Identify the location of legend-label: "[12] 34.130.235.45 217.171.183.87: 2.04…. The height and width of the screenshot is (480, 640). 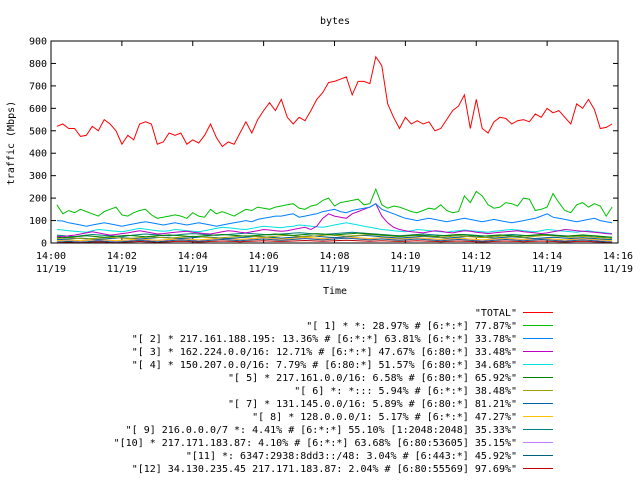
(324, 469).